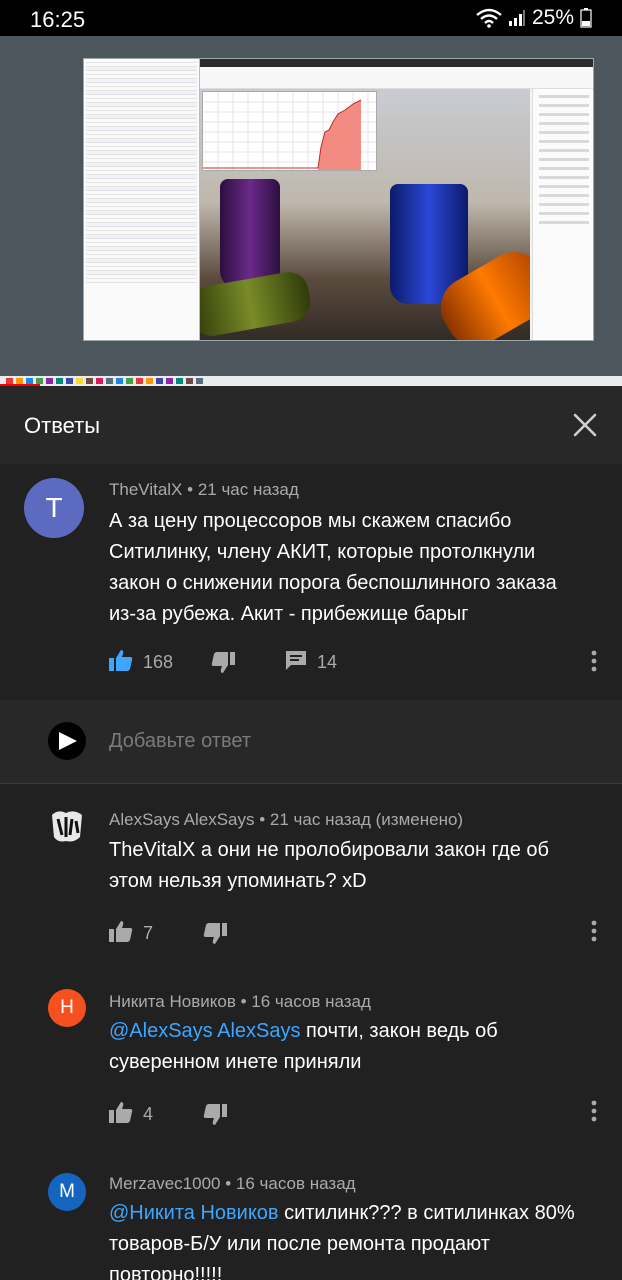 Image resolution: width=622 pixels, height=1280 pixels. I want to click on avatar: M, so click(67, 1192).